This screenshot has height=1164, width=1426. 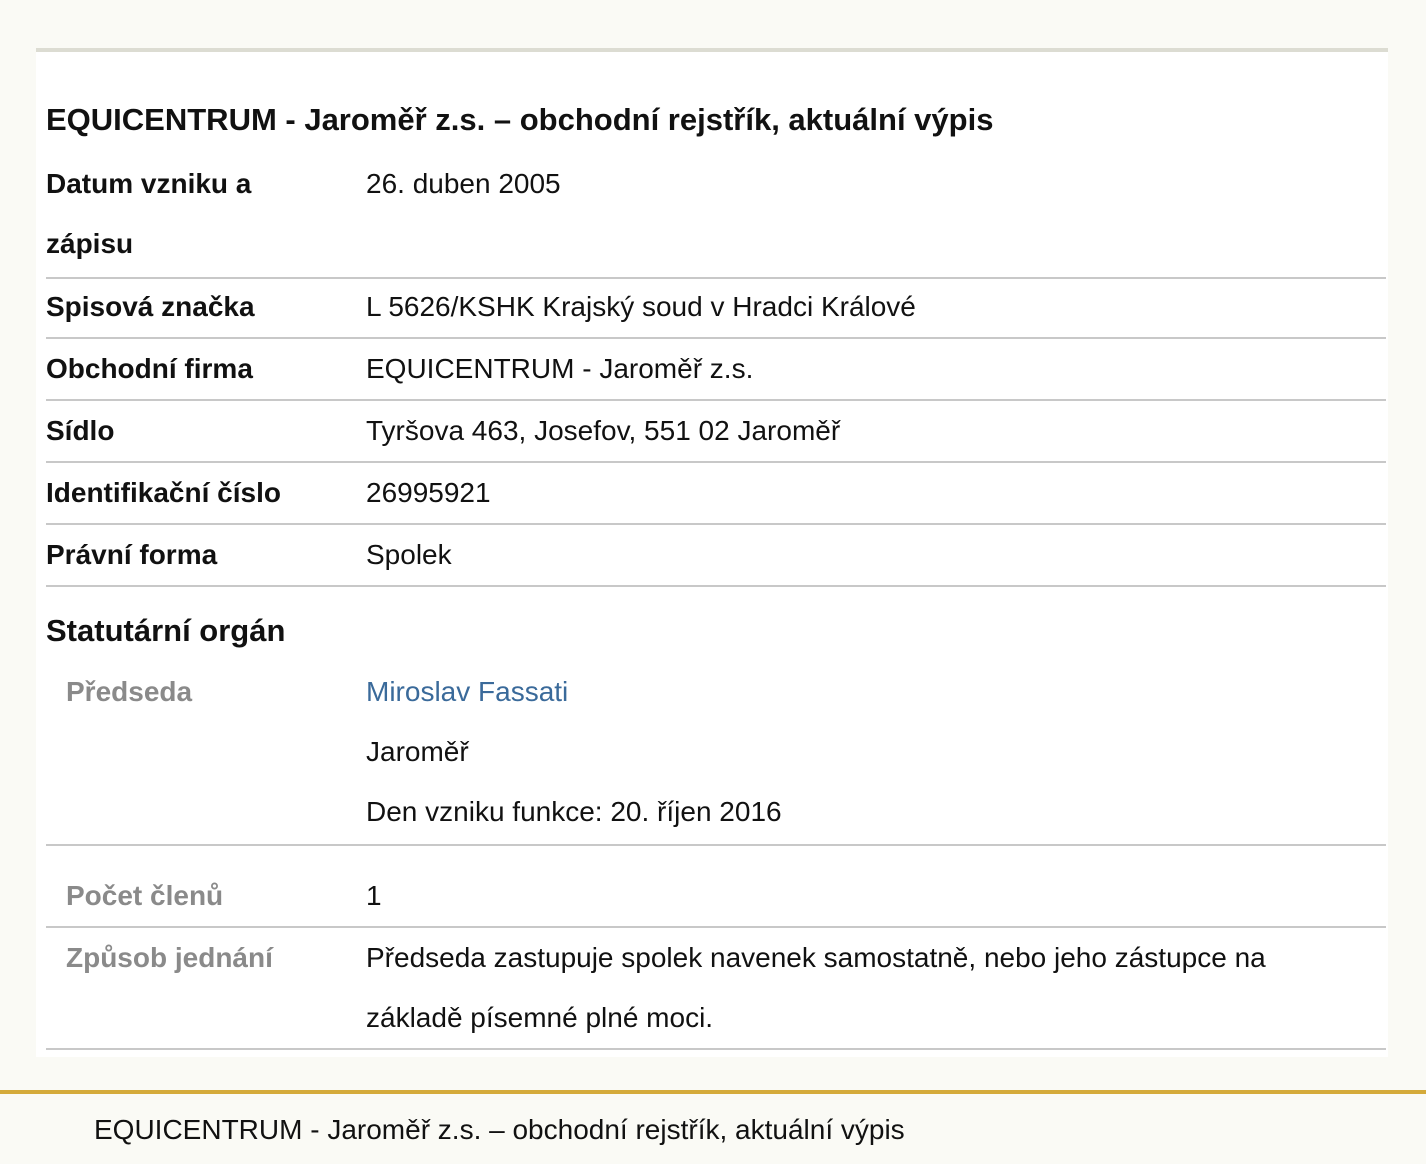 I want to click on row-label: Počet členů, so click(x=145, y=895).